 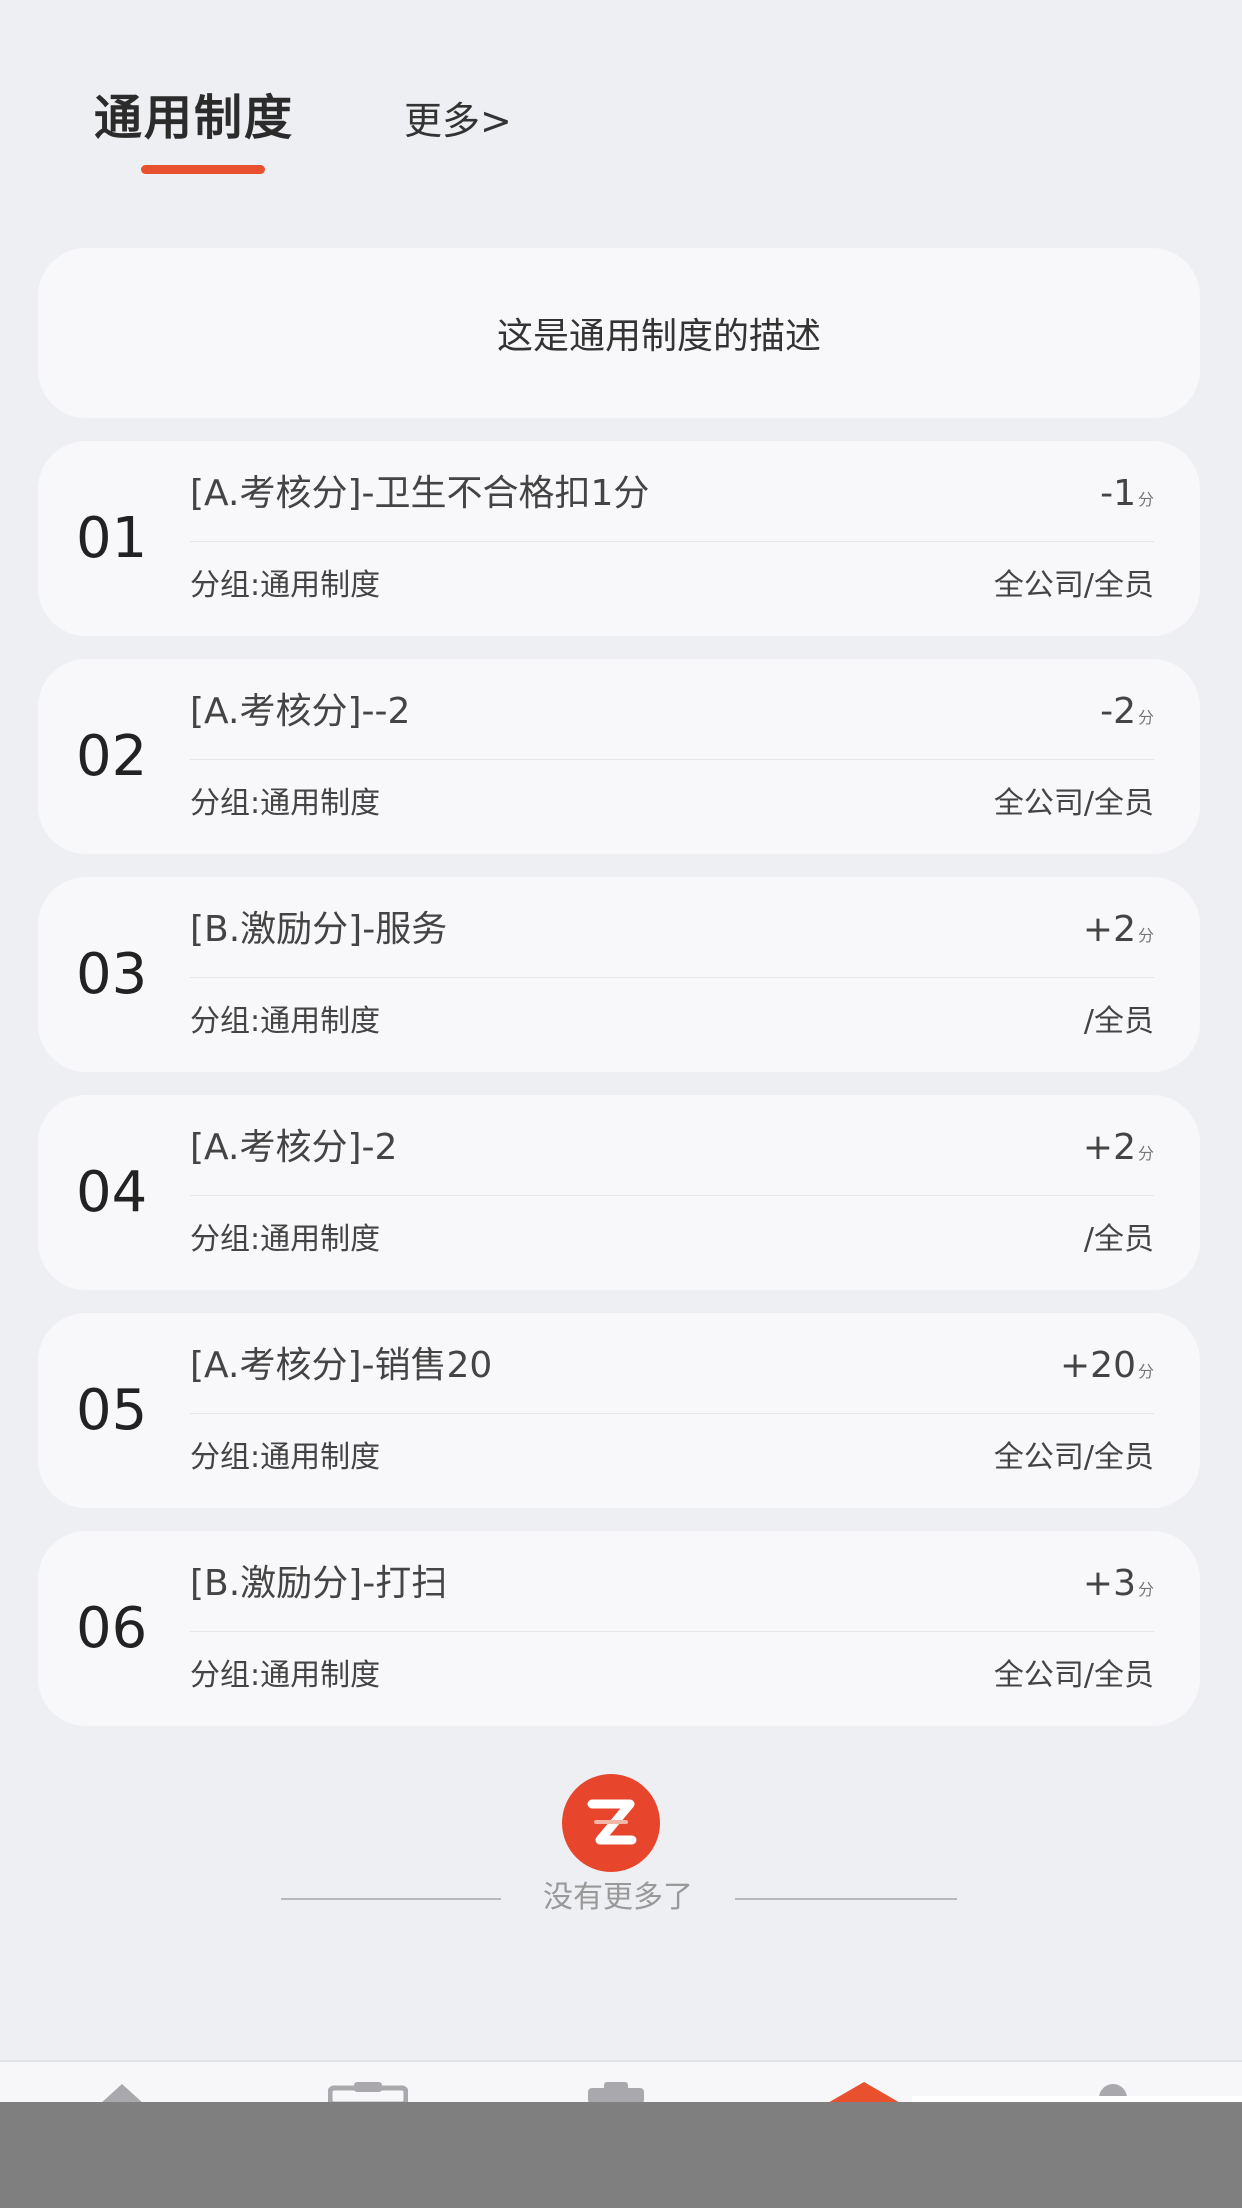 What do you see at coordinates (1118, 711) in the screenshot?
I see `score-value: -2` at bounding box center [1118, 711].